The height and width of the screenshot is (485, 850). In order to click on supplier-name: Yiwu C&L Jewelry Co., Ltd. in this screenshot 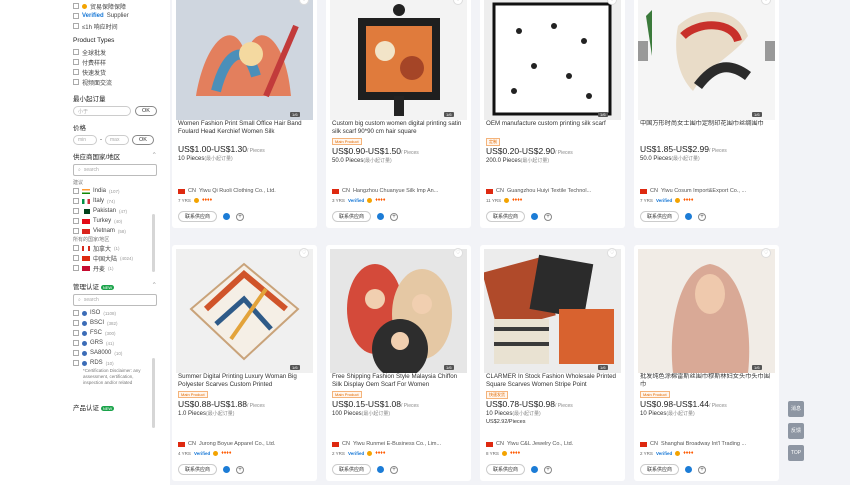, I will do `click(540, 444)`.